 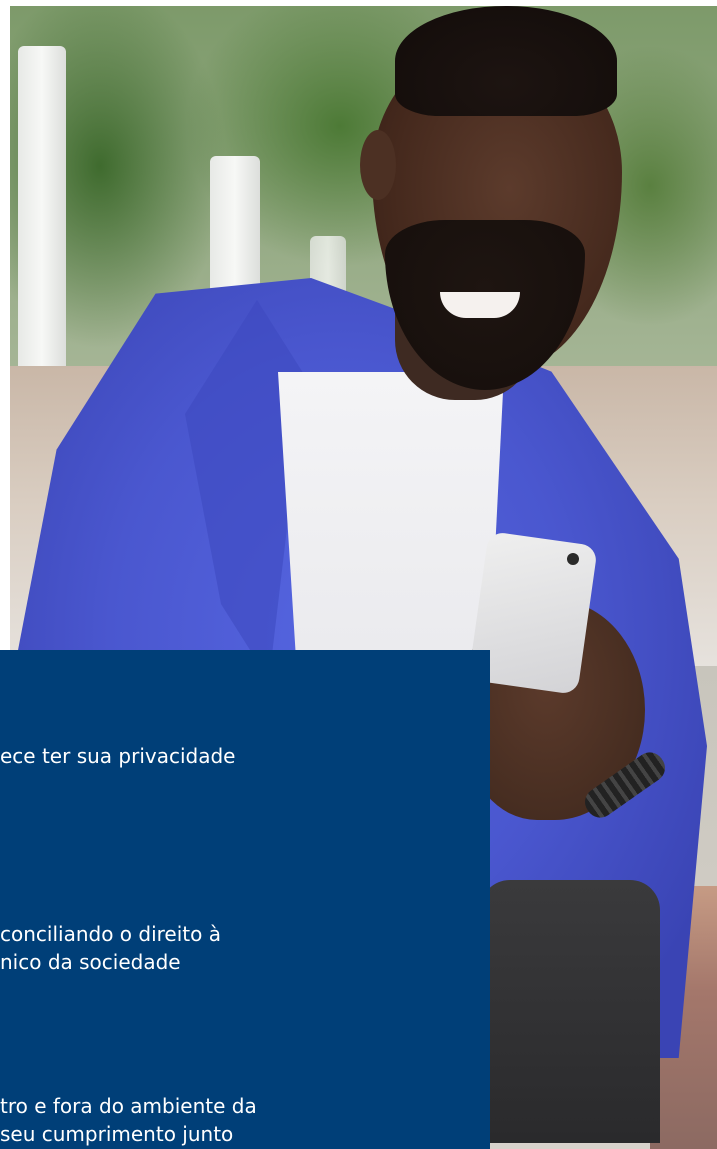 What do you see at coordinates (42, 211) in the screenshot?
I see `background-pillar` at bounding box center [42, 211].